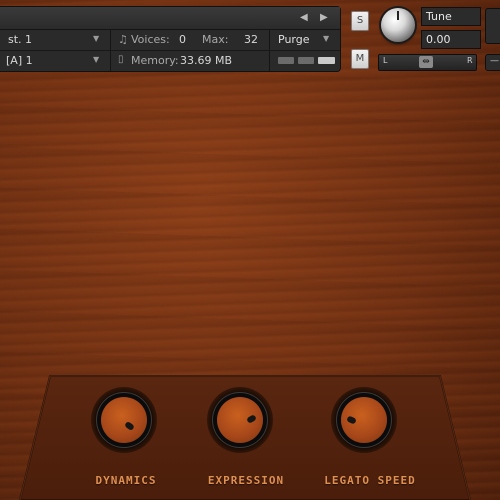 This screenshot has height=500, width=500. What do you see at coordinates (364, 420) in the screenshot?
I see `legato-speed-knob` at bounding box center [364, 420].